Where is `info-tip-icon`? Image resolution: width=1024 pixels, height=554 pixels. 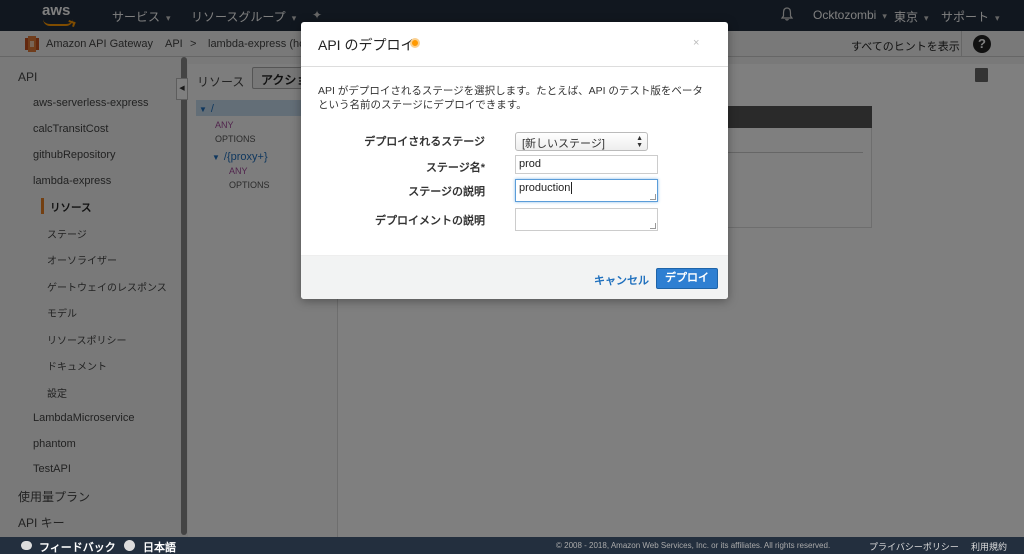
info-tip-icon is located at coordinates (415, 43).